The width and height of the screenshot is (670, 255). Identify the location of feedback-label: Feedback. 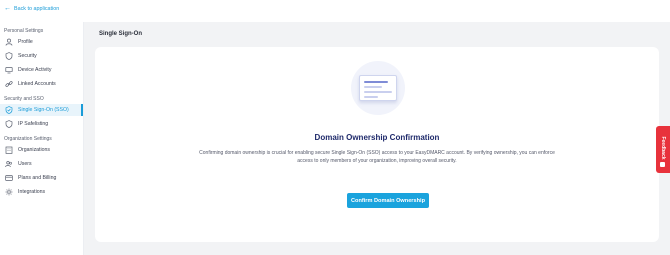
(663, 148).